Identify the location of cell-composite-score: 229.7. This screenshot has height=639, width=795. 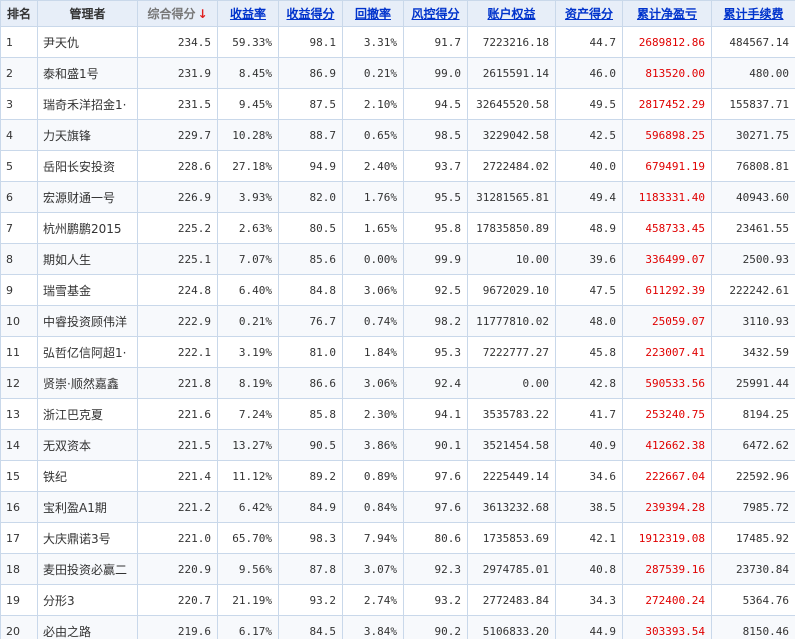
(177, 135).